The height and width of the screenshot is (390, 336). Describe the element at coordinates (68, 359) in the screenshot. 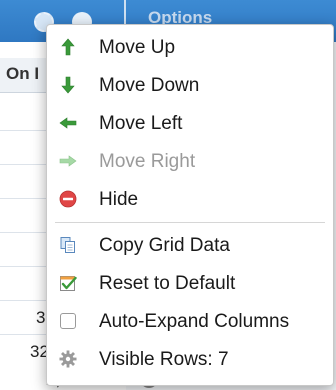

I see `gear-icon` at that location.